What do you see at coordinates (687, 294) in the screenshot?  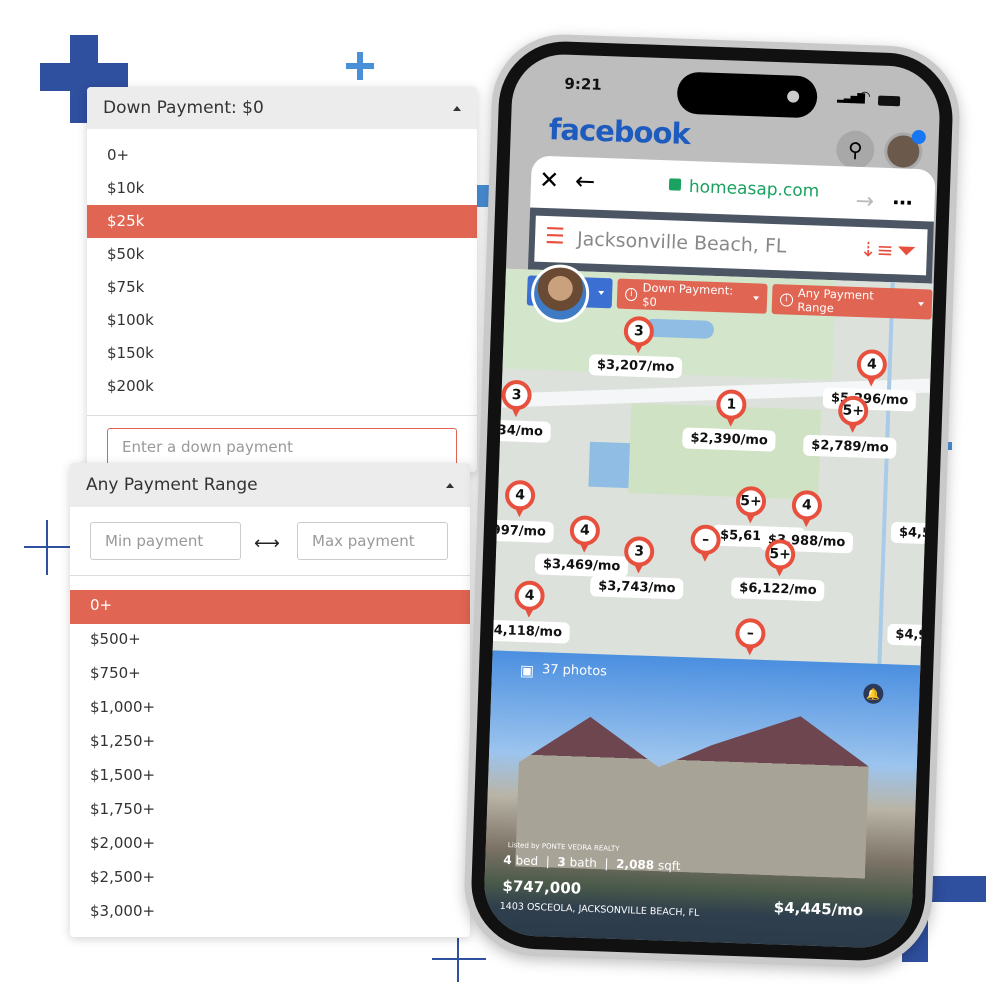 I see `down-payment-chip-label: Down Payment: $0` at bounding box center [687, 294].